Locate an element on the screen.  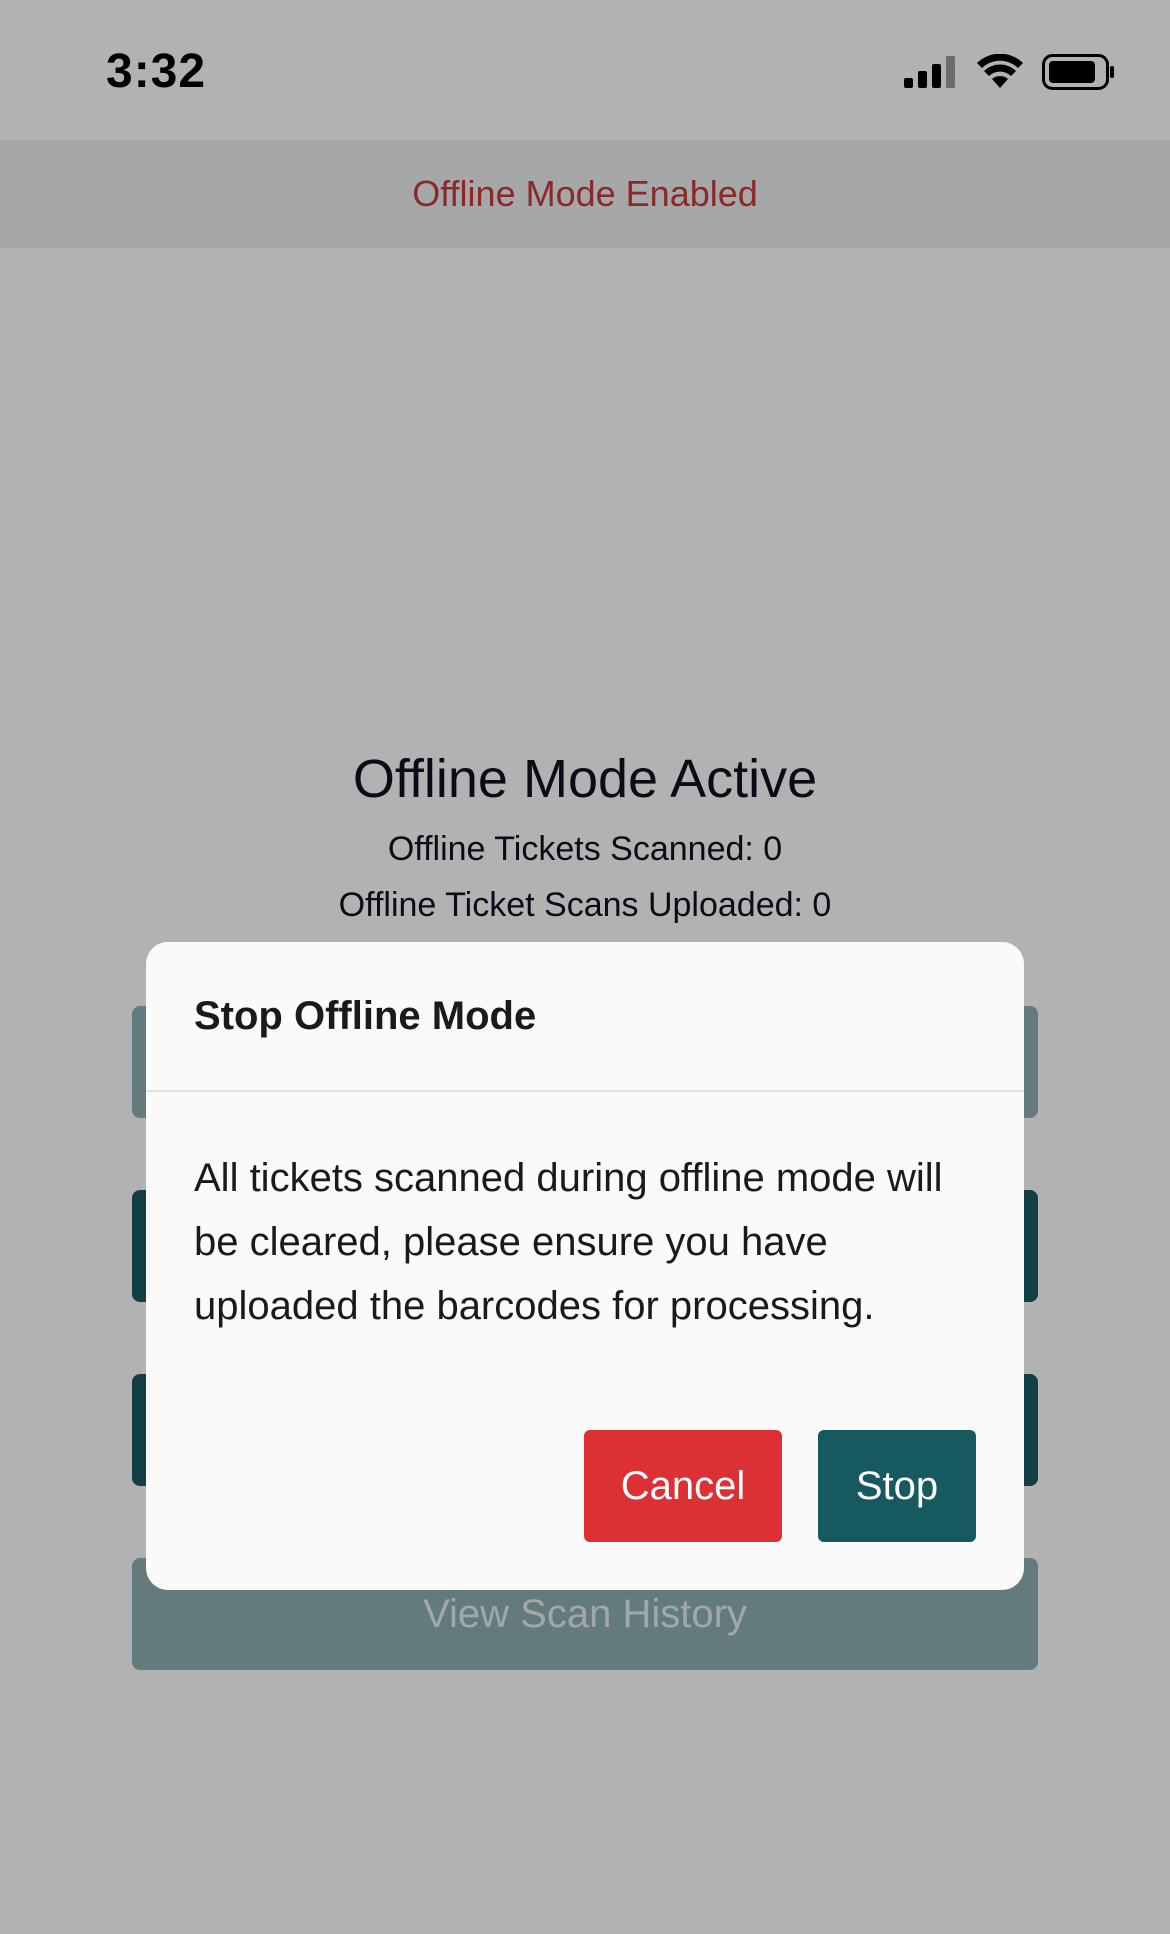
dialog-title: Stop Offline Mode is located at coordinates (365, 1016).